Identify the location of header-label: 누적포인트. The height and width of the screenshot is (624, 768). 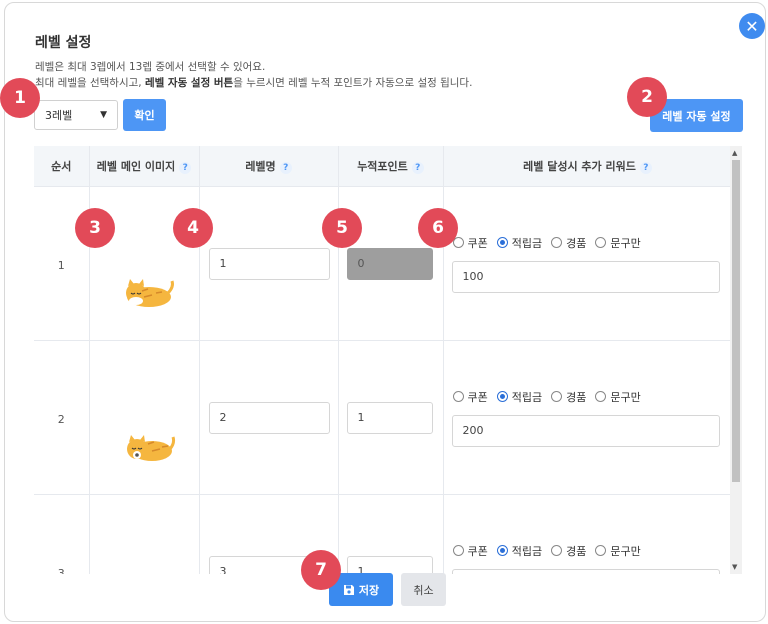
(382, 166).